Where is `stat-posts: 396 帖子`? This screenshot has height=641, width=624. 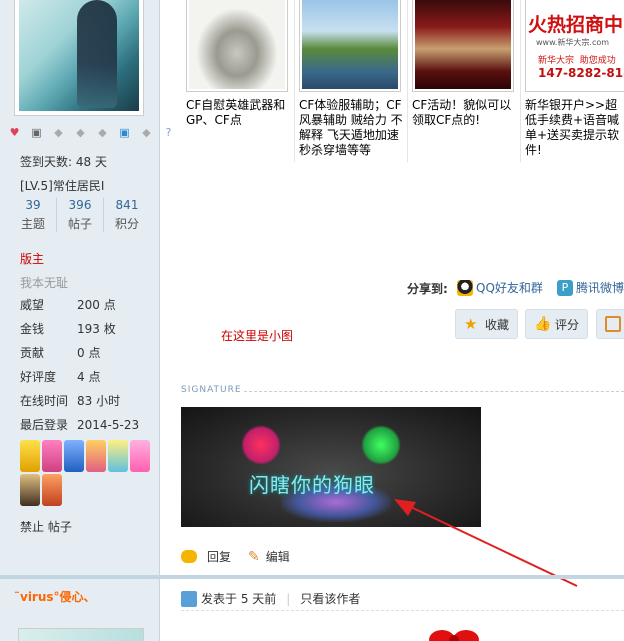
stat-posts: 396 帖子 is located at coordinates (80, 215).